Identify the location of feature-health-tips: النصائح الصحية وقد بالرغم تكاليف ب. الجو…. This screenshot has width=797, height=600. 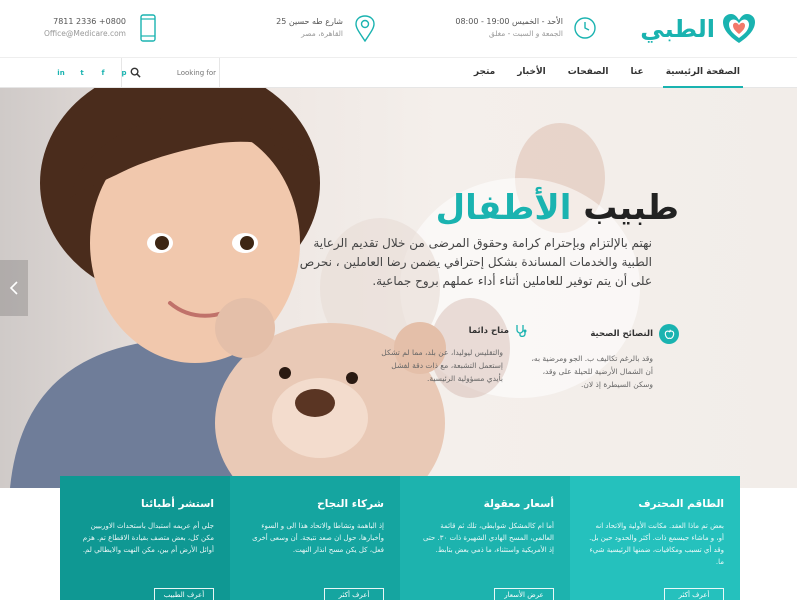
(604, 357).